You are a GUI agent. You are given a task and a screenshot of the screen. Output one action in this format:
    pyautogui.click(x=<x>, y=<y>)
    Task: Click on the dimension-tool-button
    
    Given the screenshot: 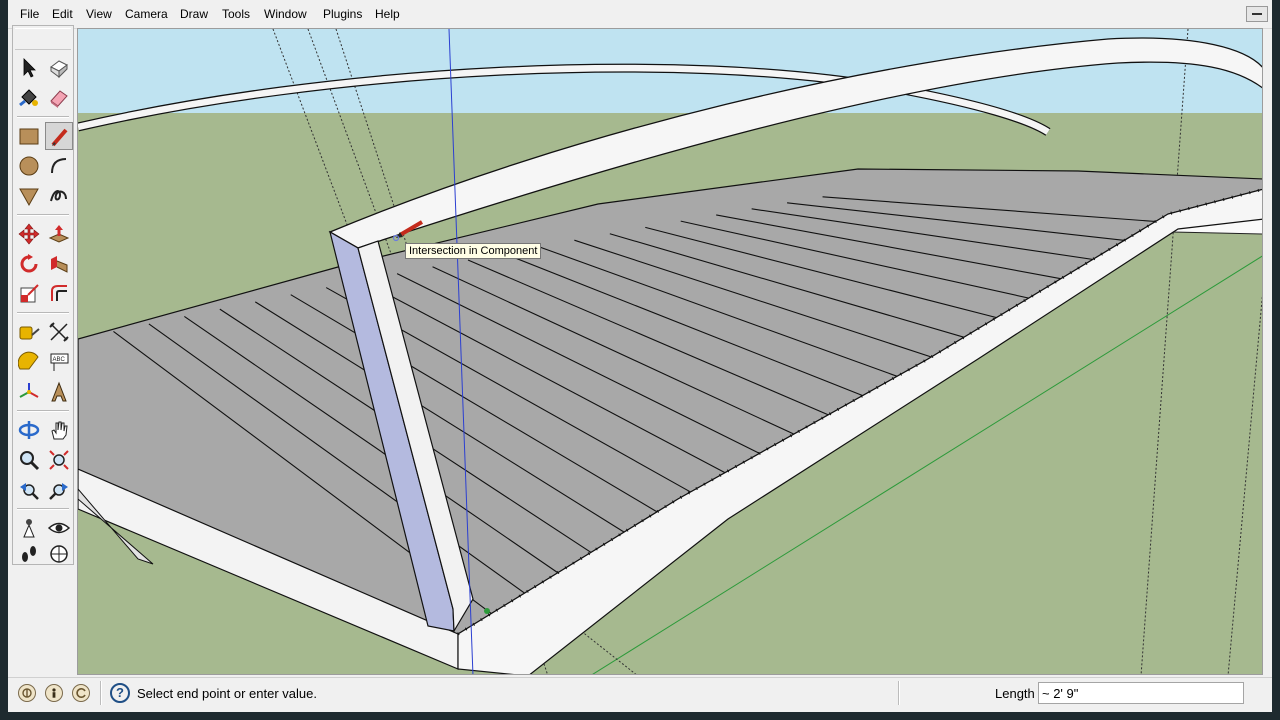 What is the action you would take?
    pyautogui.click(x=59, y=332)
    